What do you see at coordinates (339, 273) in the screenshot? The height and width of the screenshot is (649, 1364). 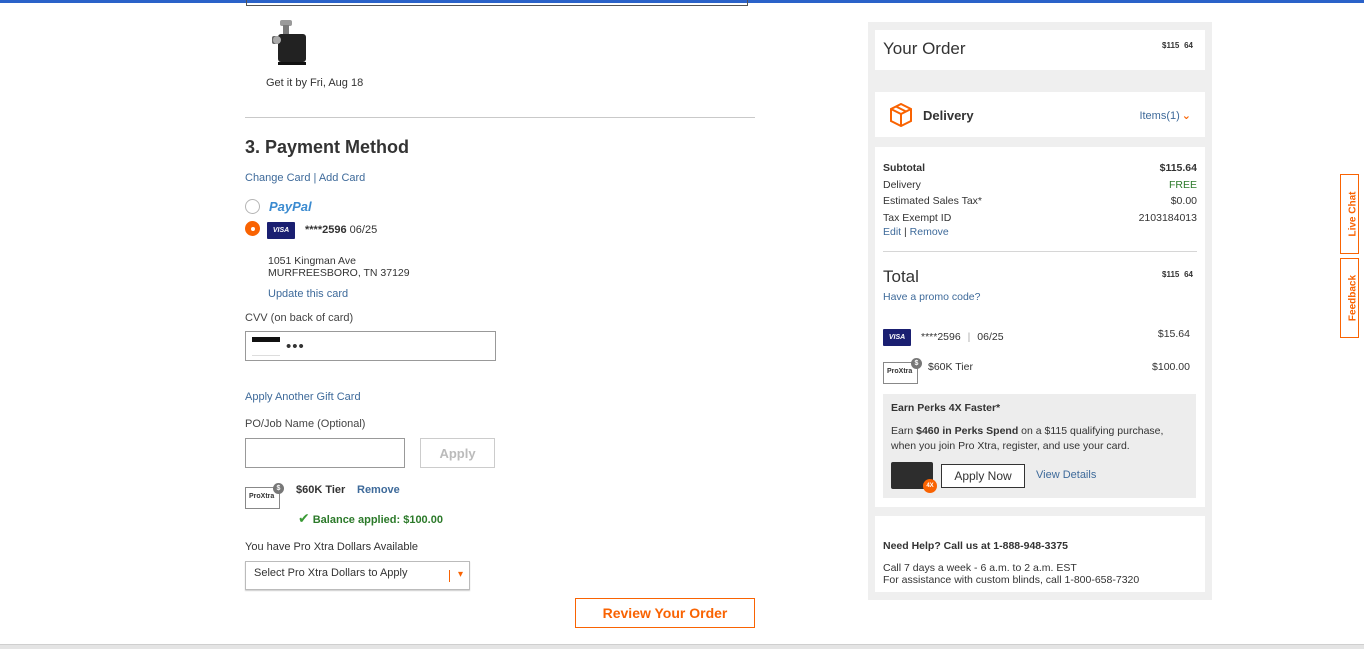 I see `address-line2: MURFREESBORO, TN 37129` at bounding box center [339, 273].